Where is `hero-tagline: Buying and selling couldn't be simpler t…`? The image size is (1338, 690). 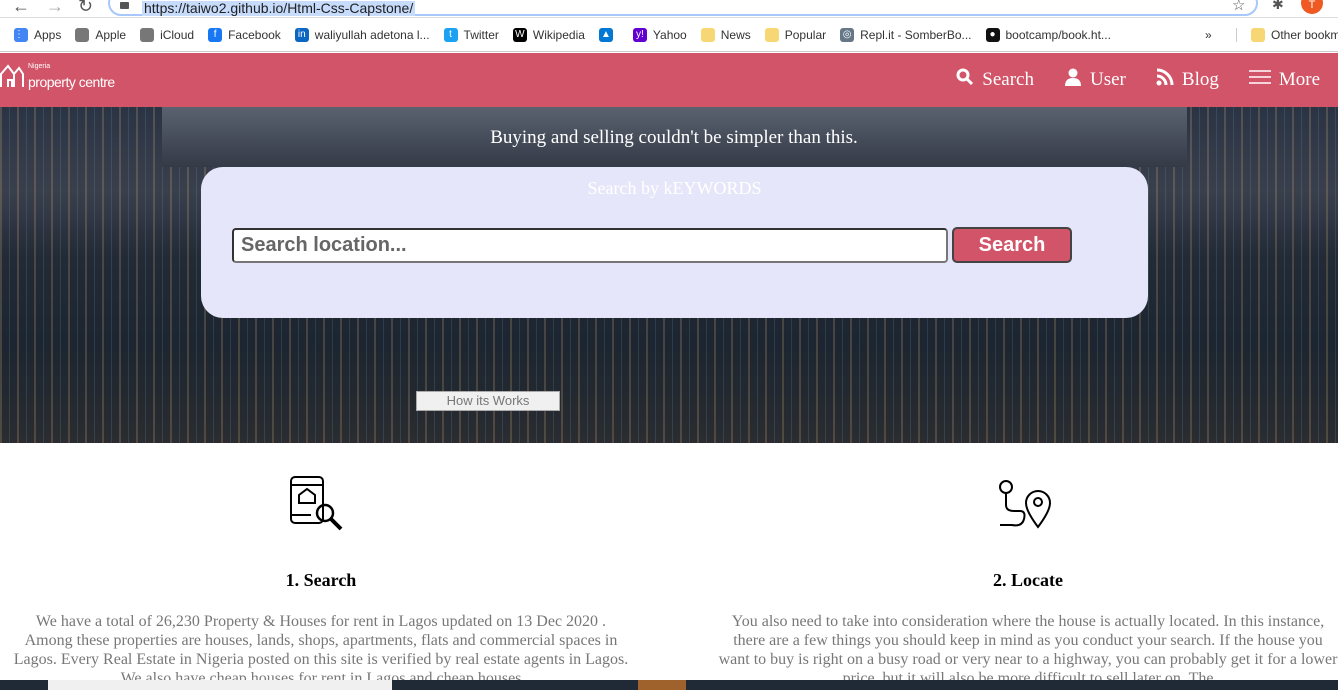 hero-tagline: Buying and selling couldn't be simpler t… is located at coordinates (674, 137).